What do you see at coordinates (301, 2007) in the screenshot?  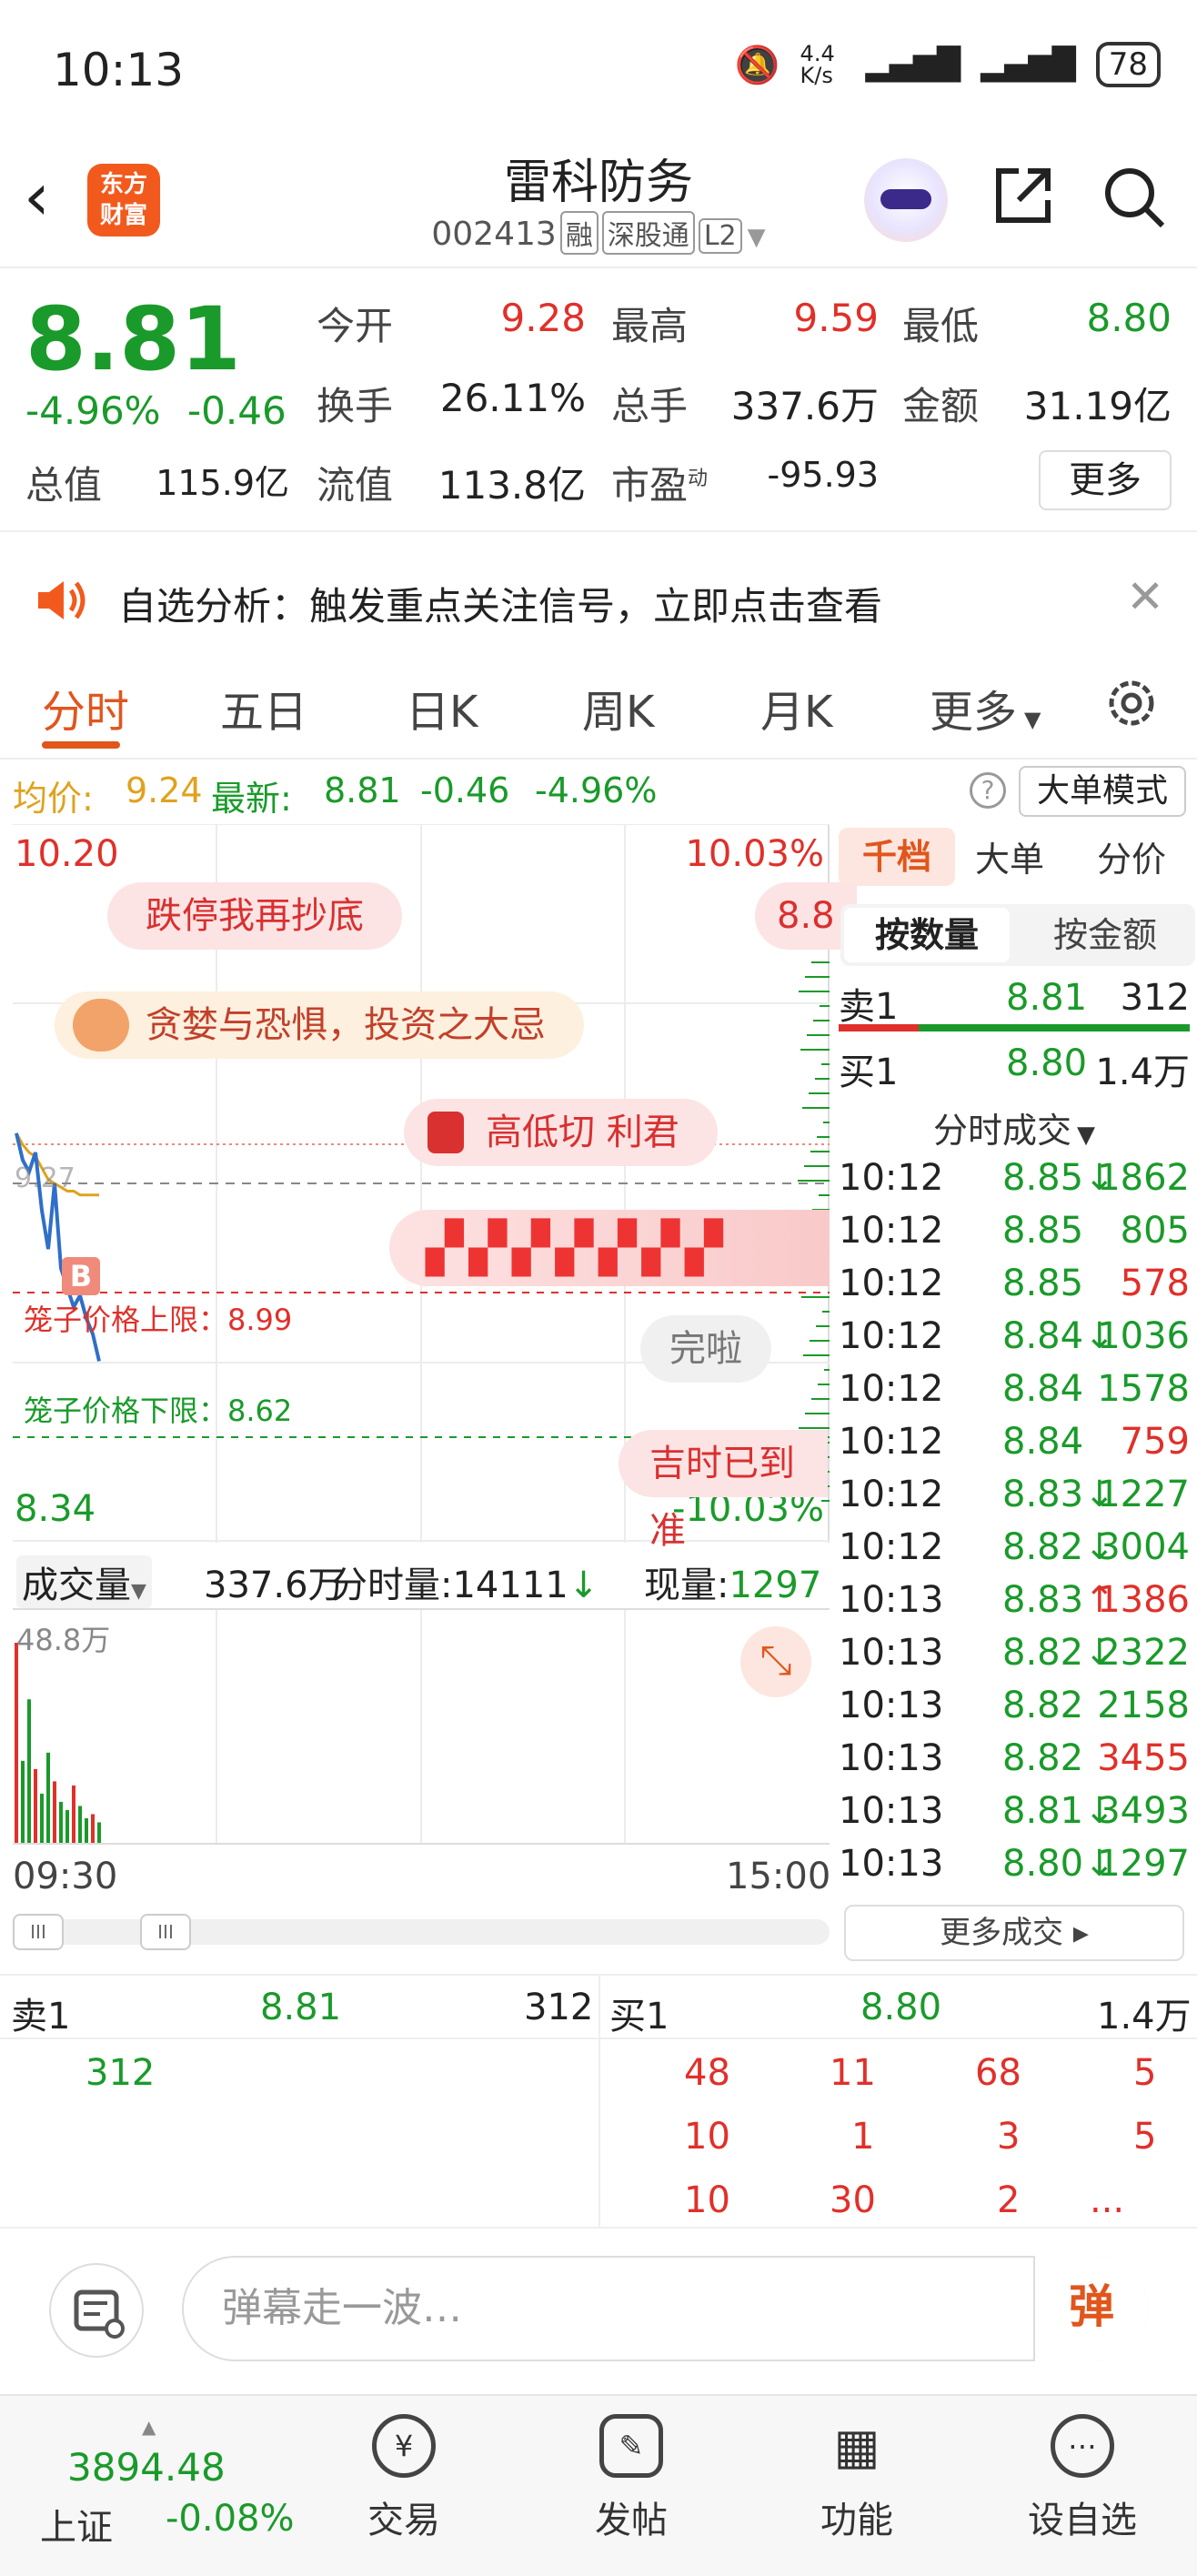 I see `book-ask-price: 8.81` at bounding box center [301, 2007].